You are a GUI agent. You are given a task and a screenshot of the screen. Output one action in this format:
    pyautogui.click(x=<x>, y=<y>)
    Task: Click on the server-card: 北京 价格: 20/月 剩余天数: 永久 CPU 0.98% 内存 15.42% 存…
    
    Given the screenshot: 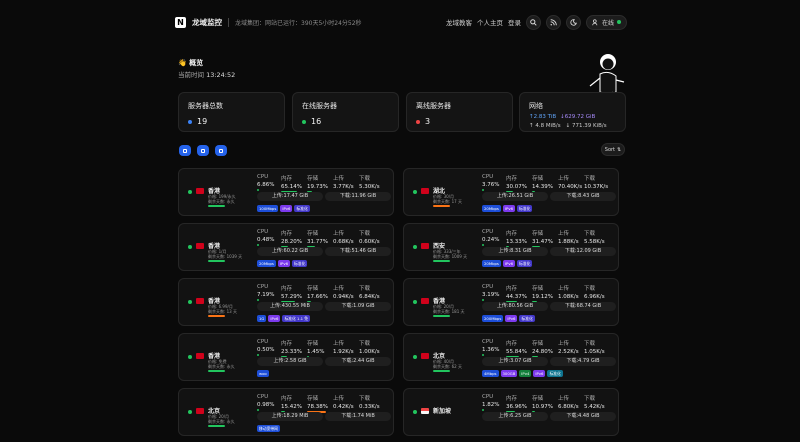 What is the action you would take?
    pyautogui.click(x=286, y=412)
    